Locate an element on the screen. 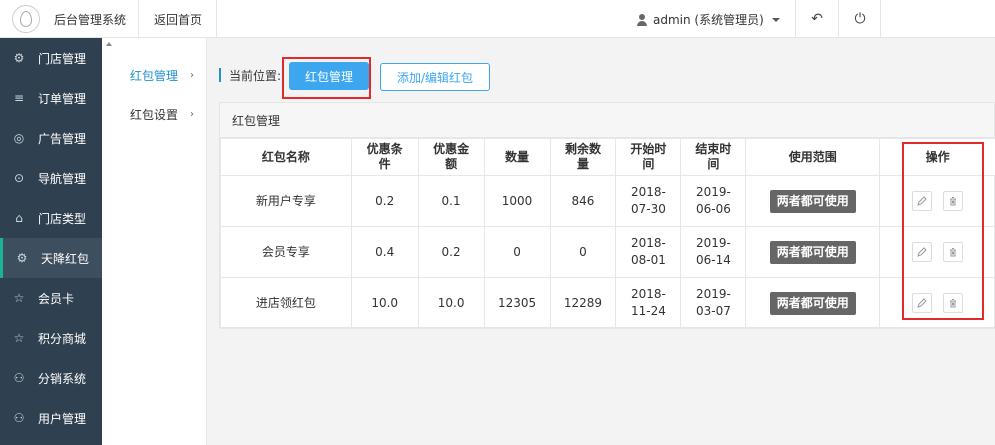 The width and height of the screenshot is (995, 445). sidebar-item-ads: ◎ 广告管理 is located at coordinates (51, 138).